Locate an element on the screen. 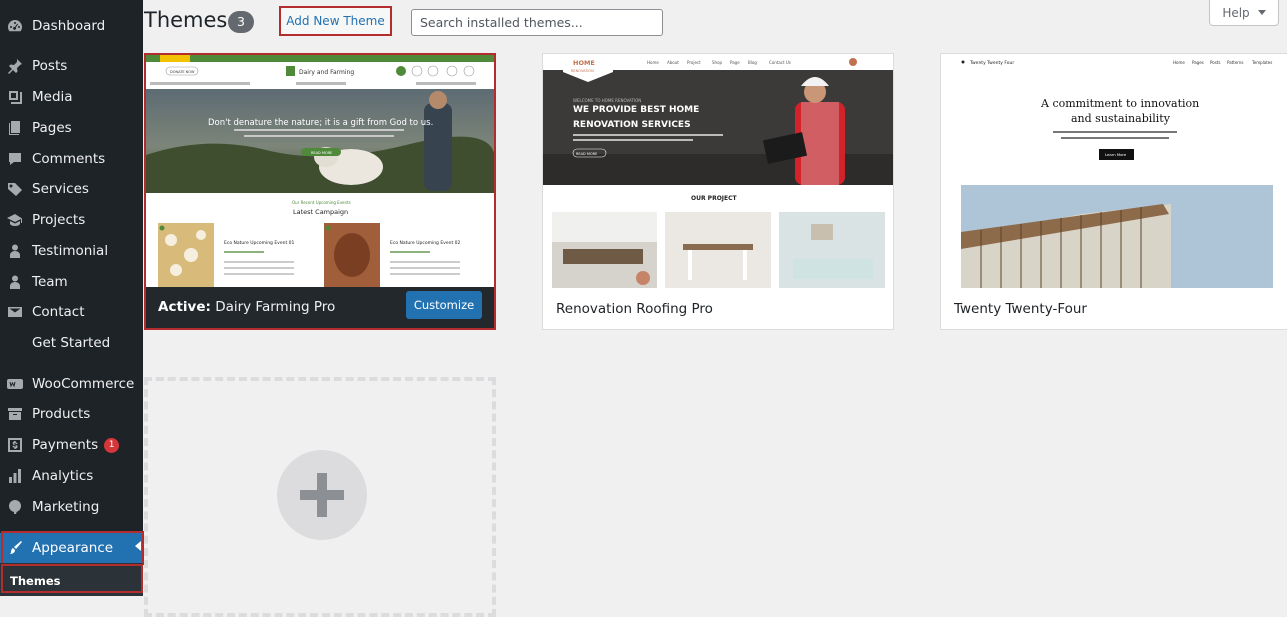  sidebar-item-analytics: Analytics is located at coordinates (71, 476).